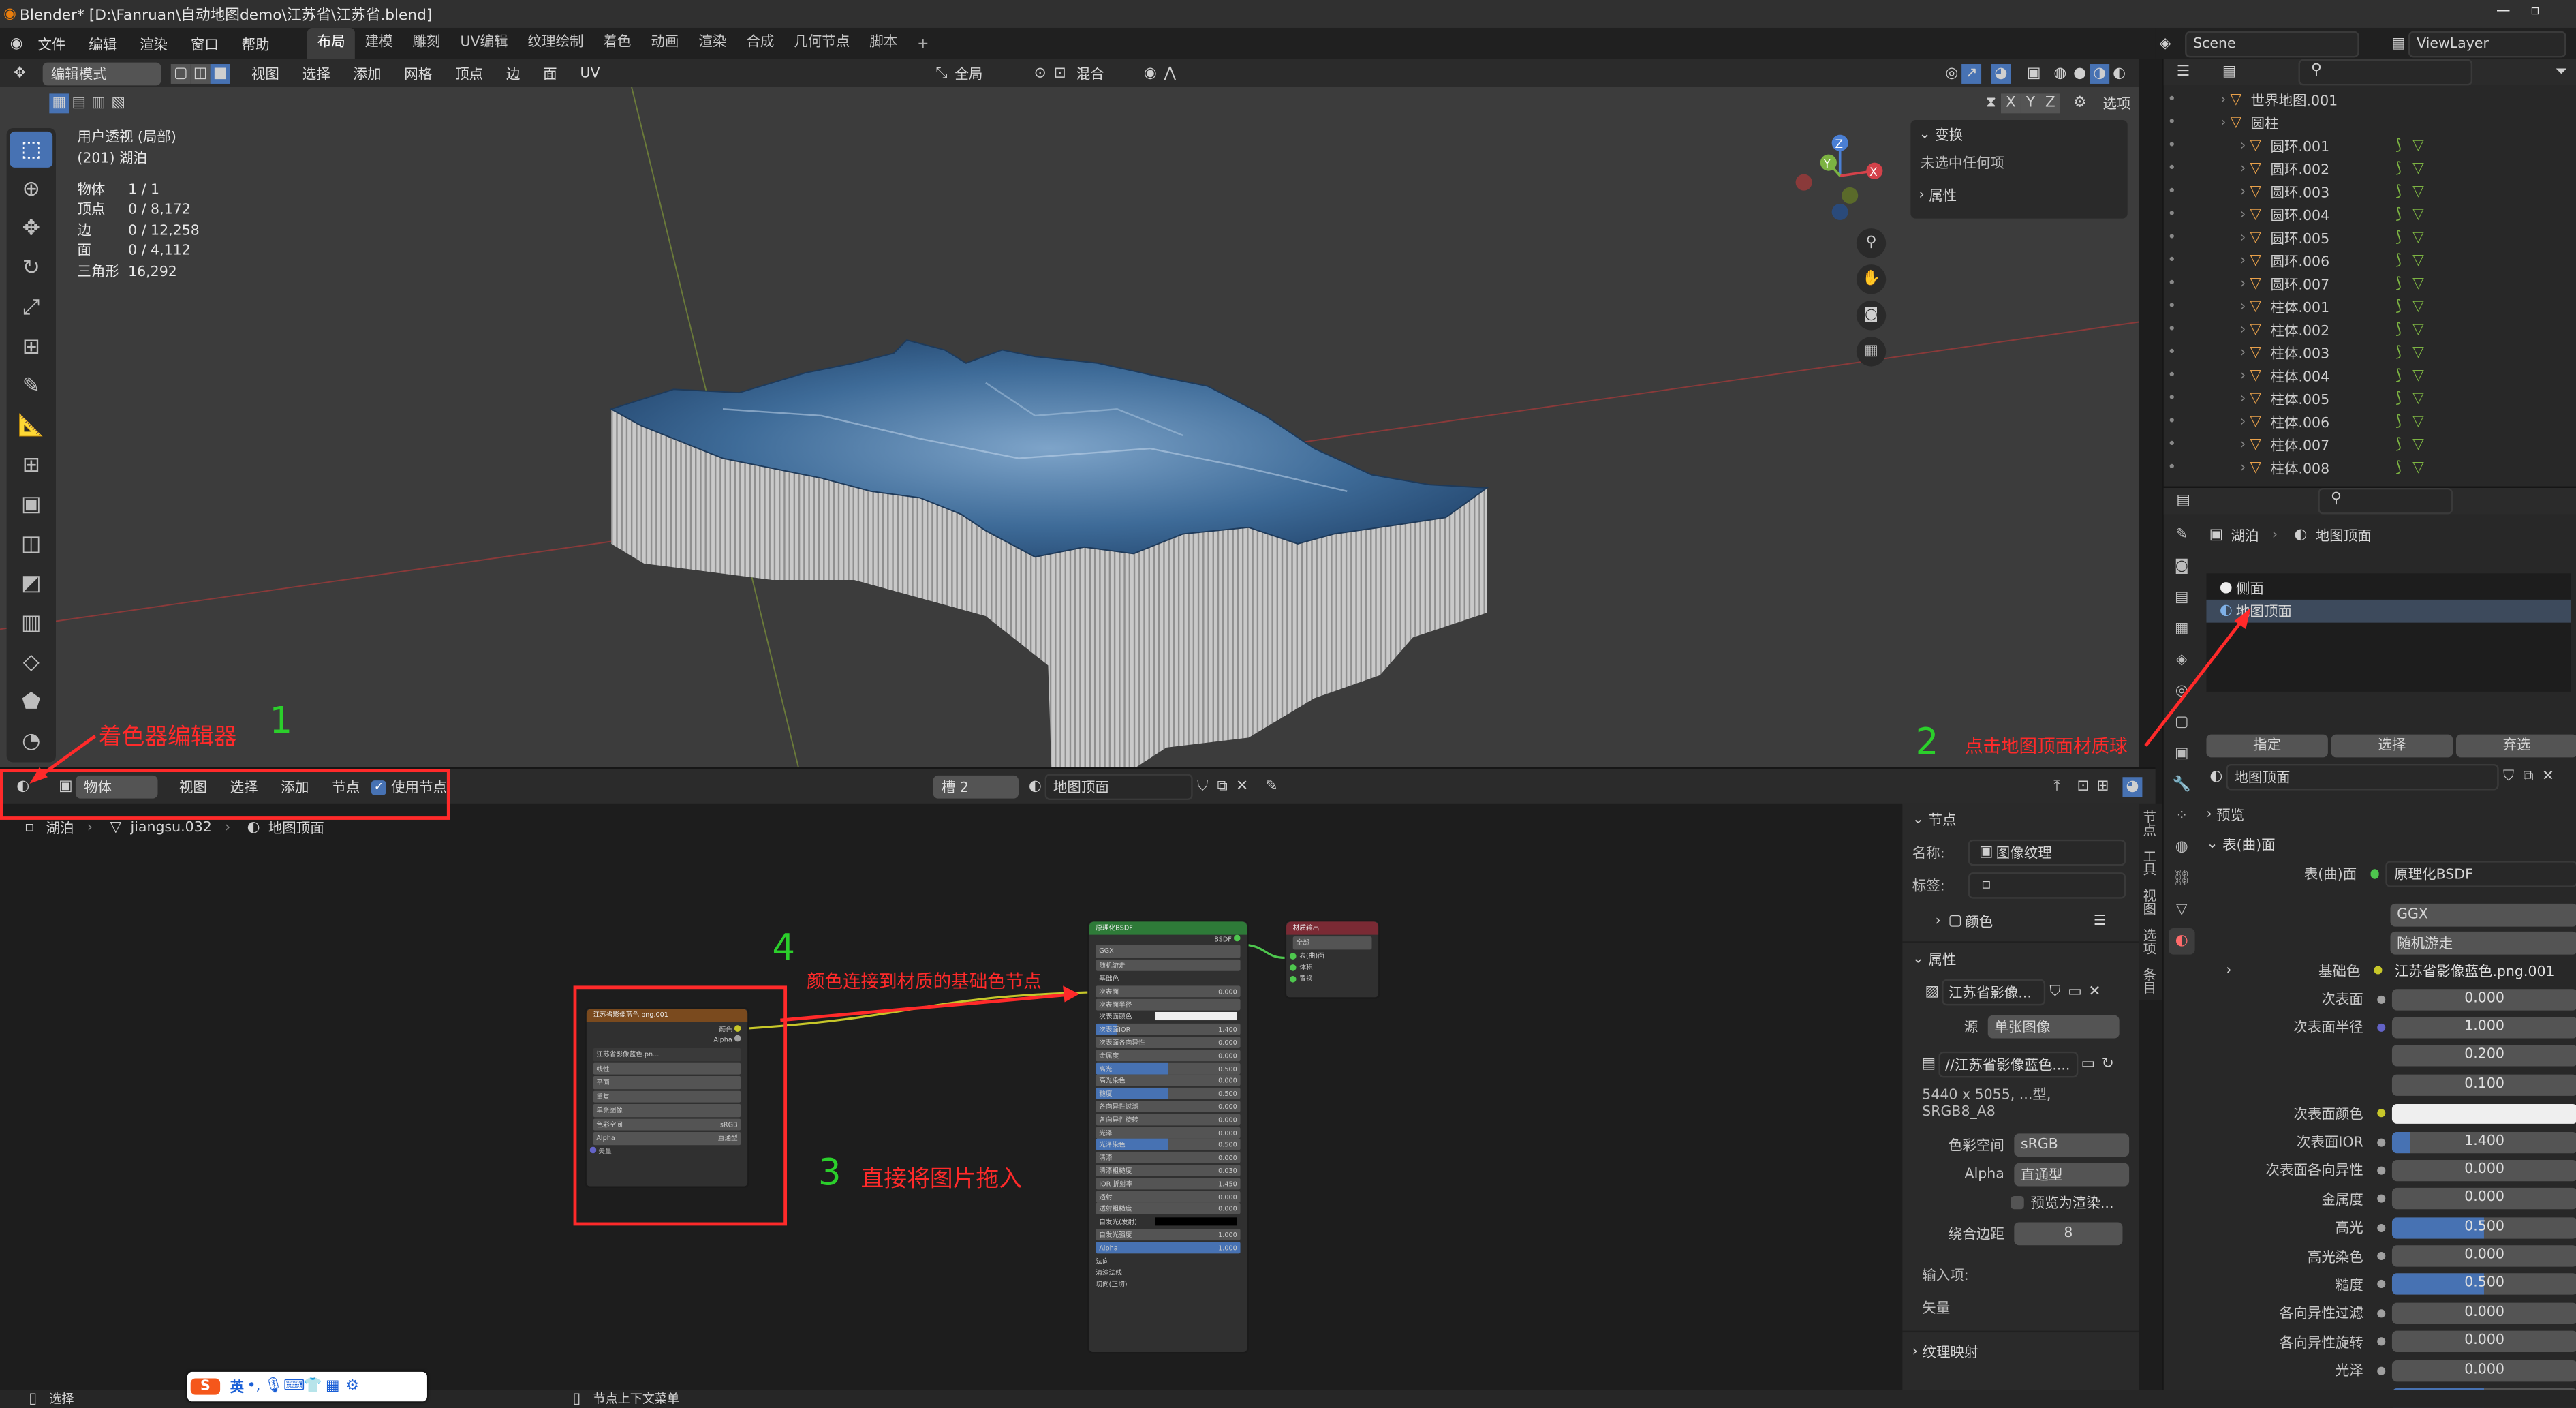 Image resolution: width=2576 pixels, height=1408 pixels. Describe the element at coordinates (2119, 73) in the screenshot. I see `render-shading-icon: ◐` at that location.